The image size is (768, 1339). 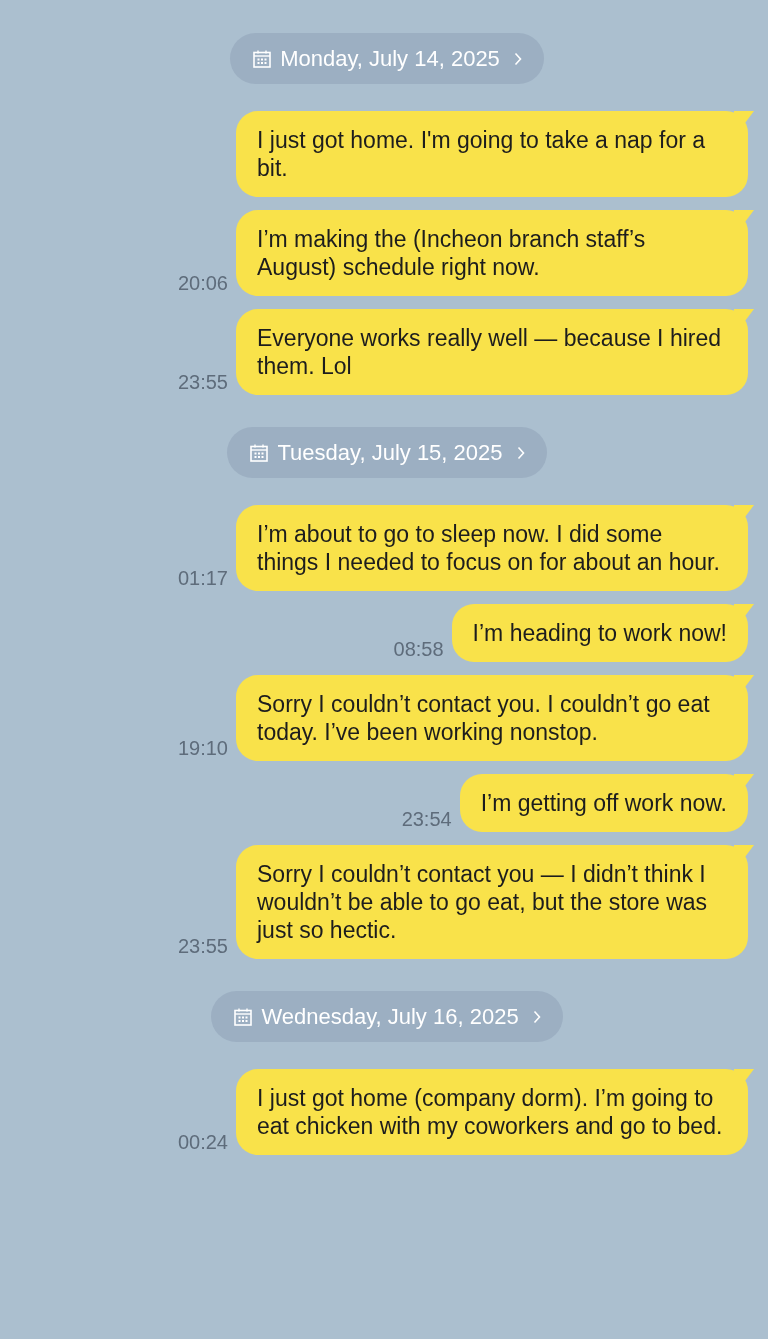 What do you see at coordinates (495, 902) in the screenshot?
I see `message-bubble: Sorry I couldn’t contact you — I didn’t think I wouldn’t be able to go eat, but the store was just so hectic.` at bounding box center [495, 902].